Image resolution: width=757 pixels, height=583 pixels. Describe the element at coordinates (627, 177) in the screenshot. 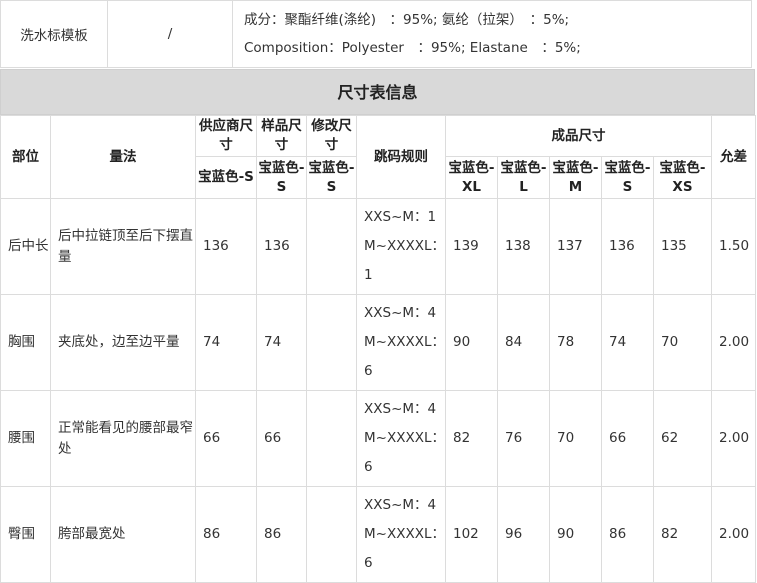

I see `size-header-s: 宝蓝色-S` at that location.